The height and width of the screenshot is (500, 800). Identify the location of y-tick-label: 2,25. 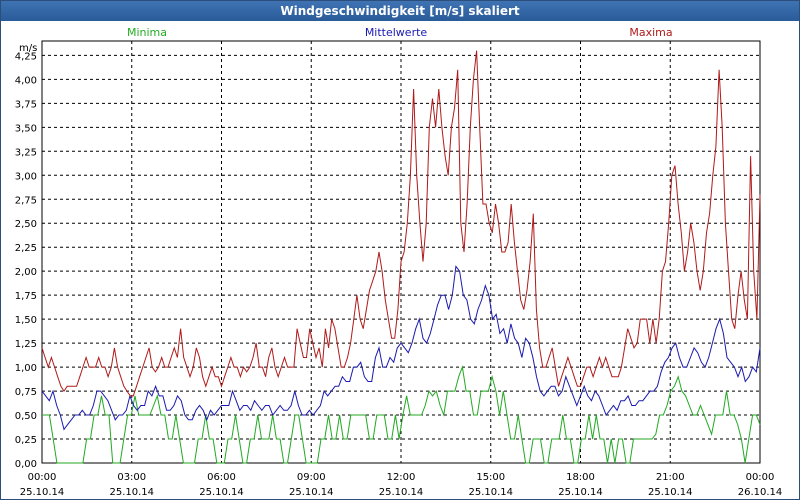
(26, 248).